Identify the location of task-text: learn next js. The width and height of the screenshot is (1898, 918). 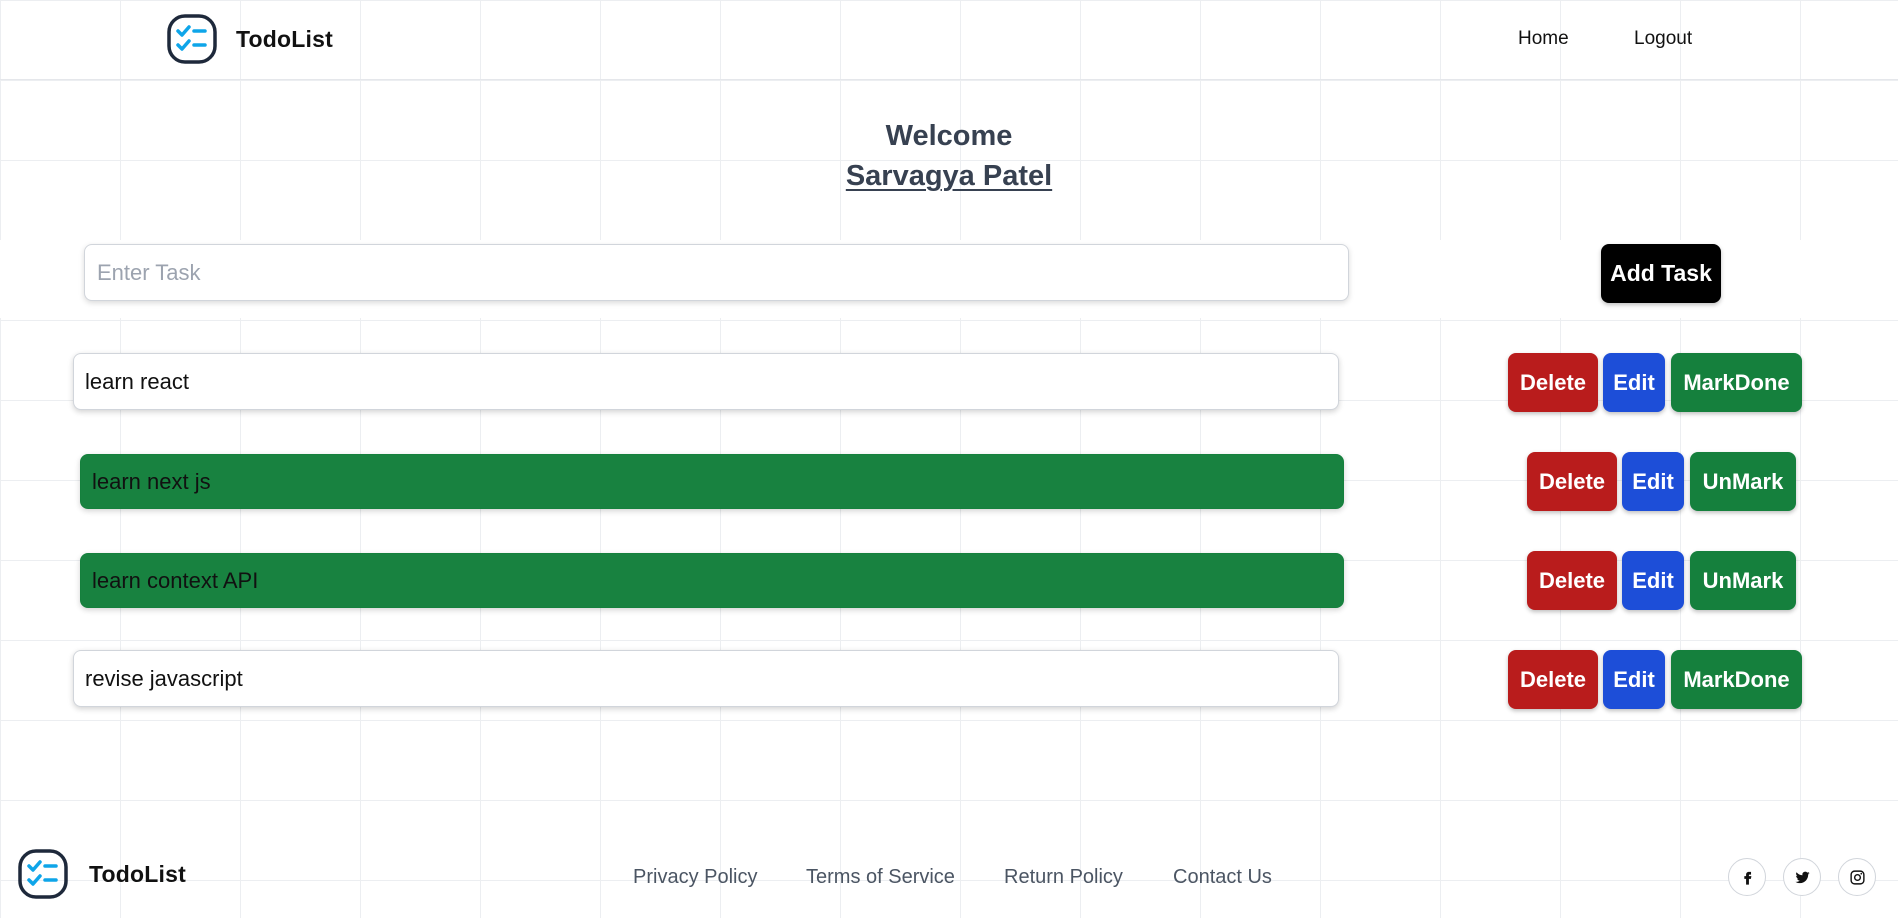
(151, 481).